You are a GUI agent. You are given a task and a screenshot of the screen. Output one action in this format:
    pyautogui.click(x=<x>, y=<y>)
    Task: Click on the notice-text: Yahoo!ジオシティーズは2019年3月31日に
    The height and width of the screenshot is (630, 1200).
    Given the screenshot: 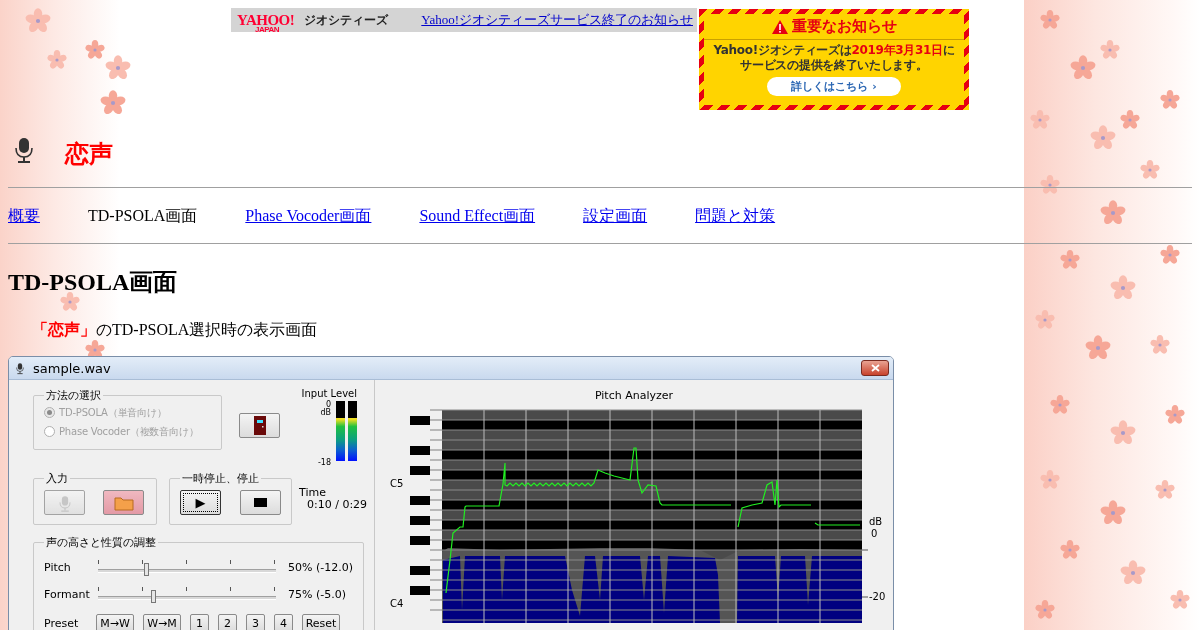 What is the action you would take?
    pyautogui.click(x=834, y=50)
    